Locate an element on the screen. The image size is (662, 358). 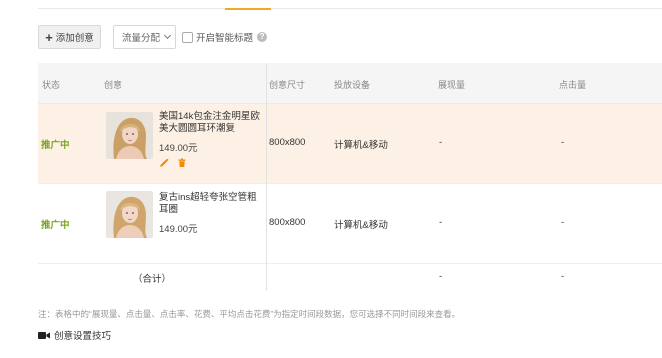
chevron-down-icon is located at coordinates (167, 35).